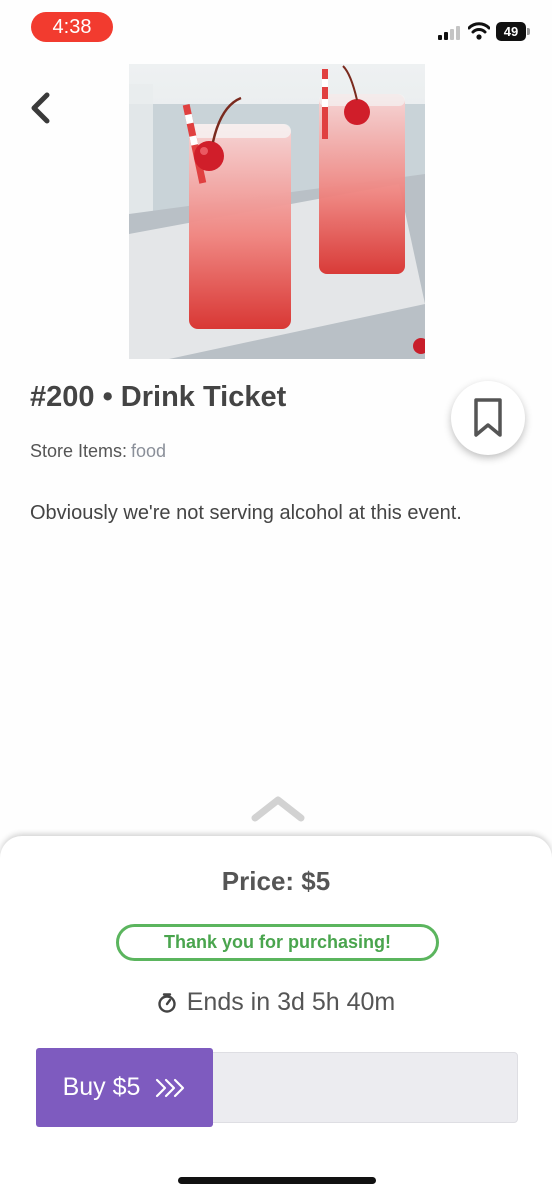 This screenshot has width=552, height=1193. Describe the element at coordinates (170, 1087) in the screenshot. I see `chevrons-right-icon` at that location.